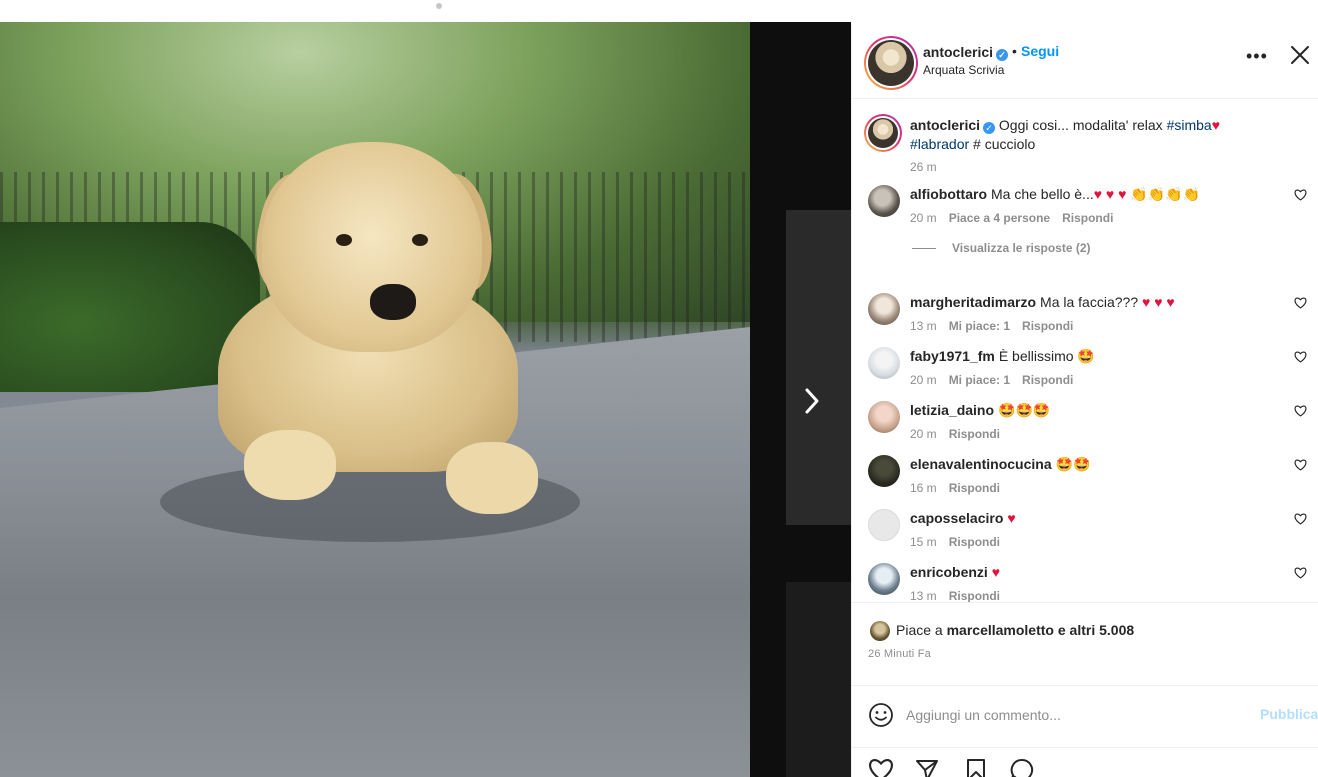 The image size is (1318, 777). What do you see at coordinates (958, 52) in the screenshot?
I see `author-name-text: antoclerici` at bounding box center [958, 52].